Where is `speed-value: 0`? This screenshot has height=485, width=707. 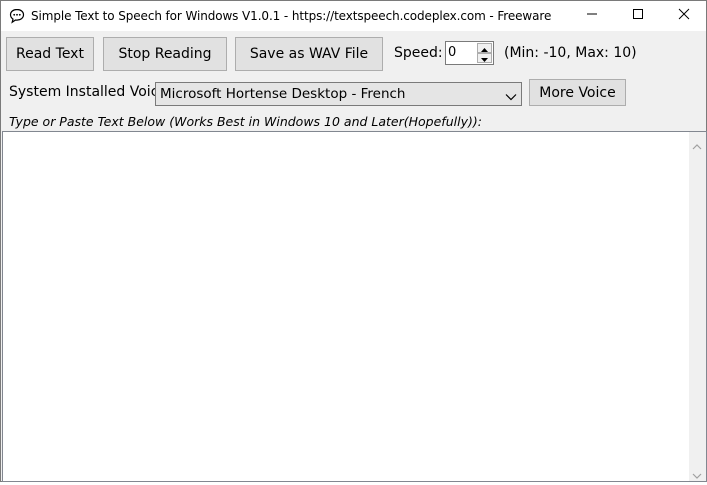 speed-value: 0 is located at coordinates (452, 52).